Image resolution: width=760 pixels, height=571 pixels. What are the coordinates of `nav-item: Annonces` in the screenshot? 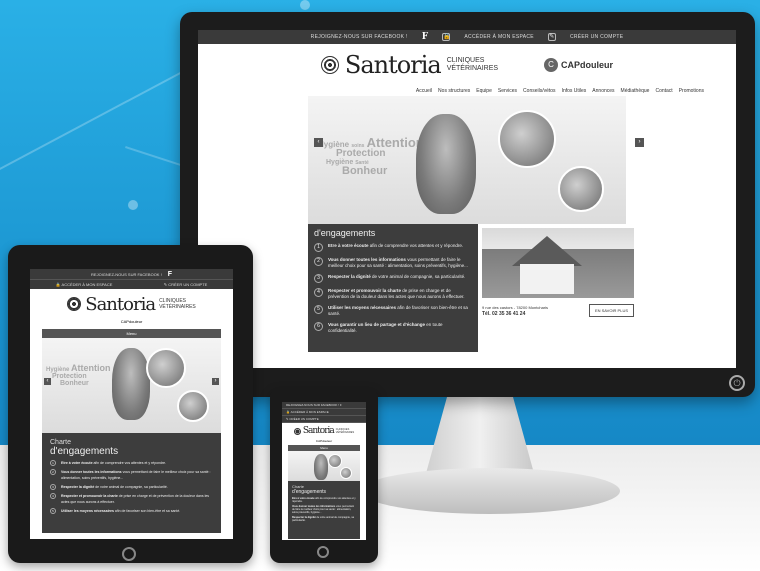 It's located at (603, 91).